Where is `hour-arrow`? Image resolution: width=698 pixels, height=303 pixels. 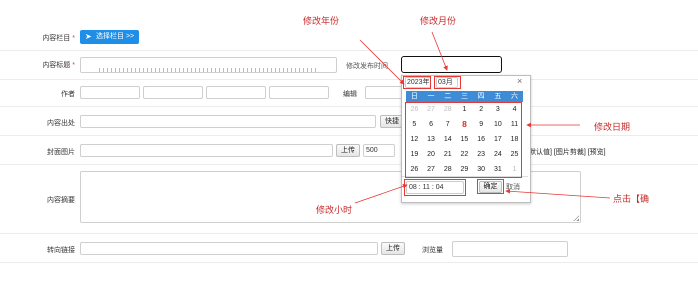 hour-arrow is located at coordinates (381, 194).